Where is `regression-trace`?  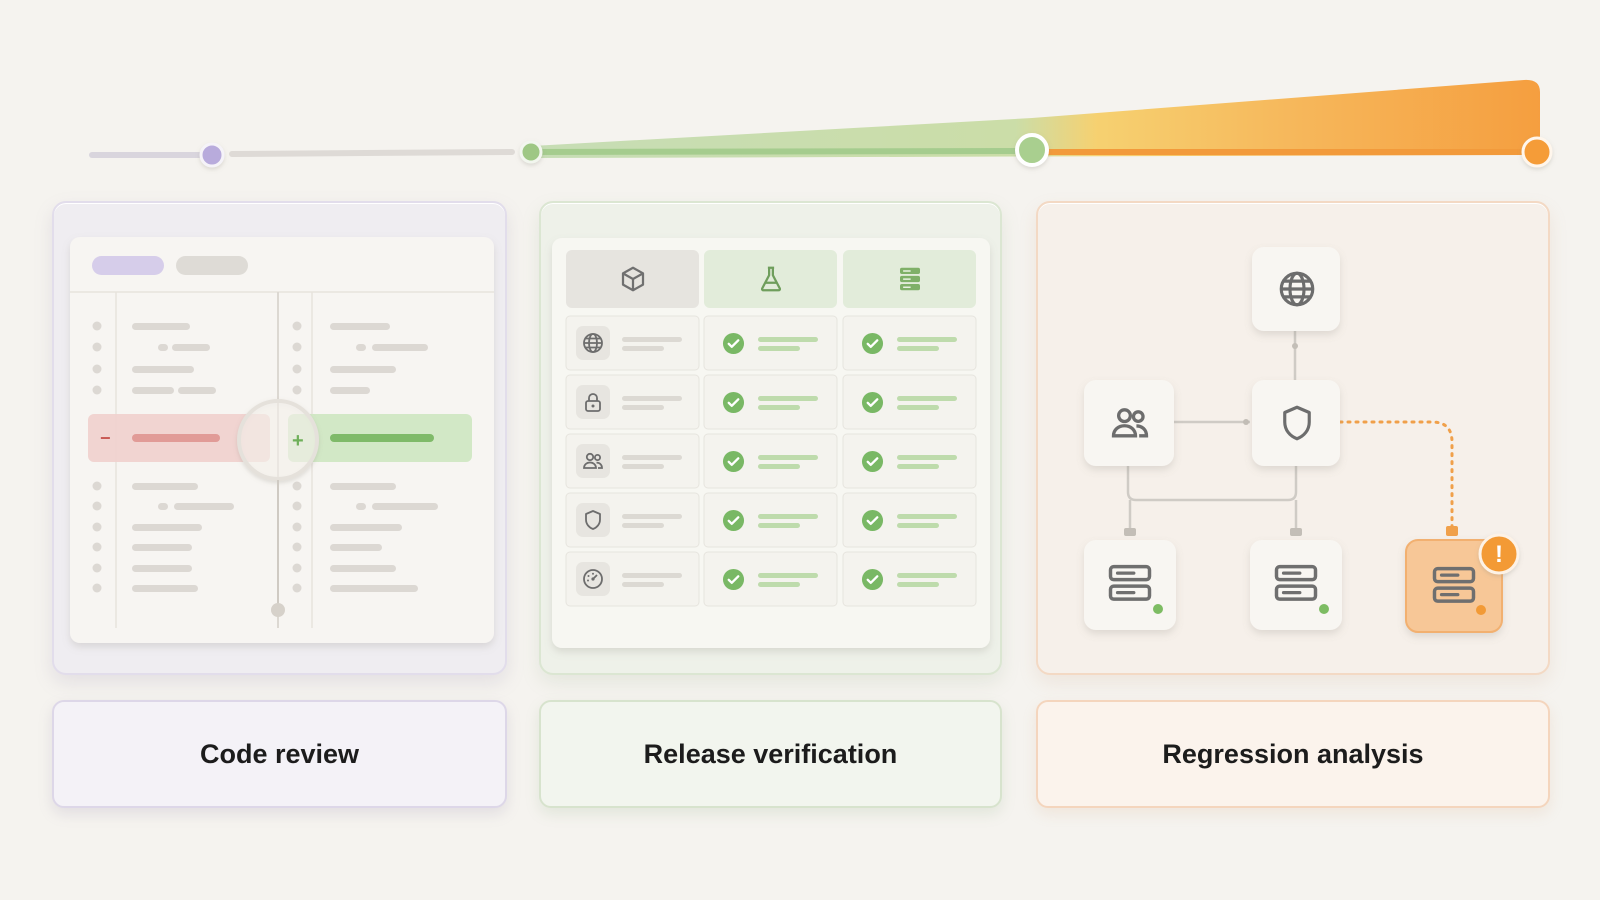 regression-trace is located at coordinates (1396, 476).